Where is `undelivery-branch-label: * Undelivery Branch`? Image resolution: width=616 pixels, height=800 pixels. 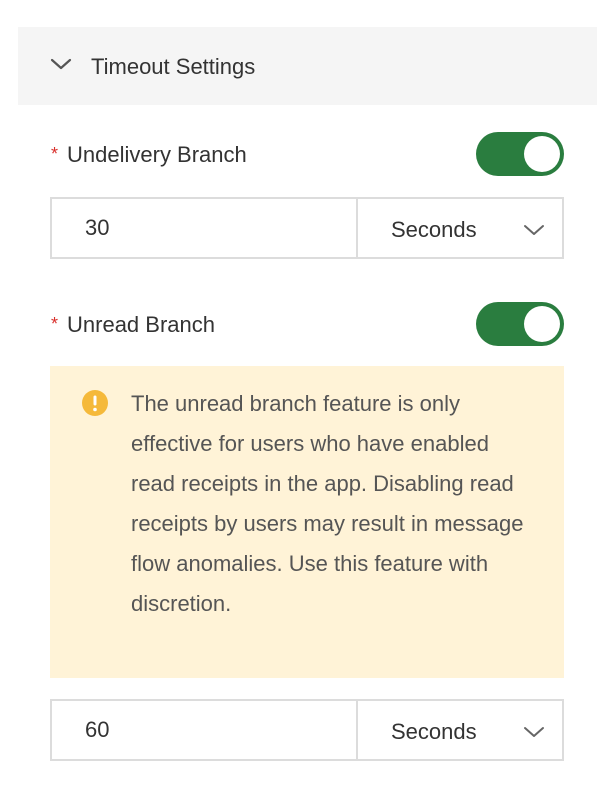 undelivery-branch-label: * Undelivery Branch is located at coordinates (149, 155).